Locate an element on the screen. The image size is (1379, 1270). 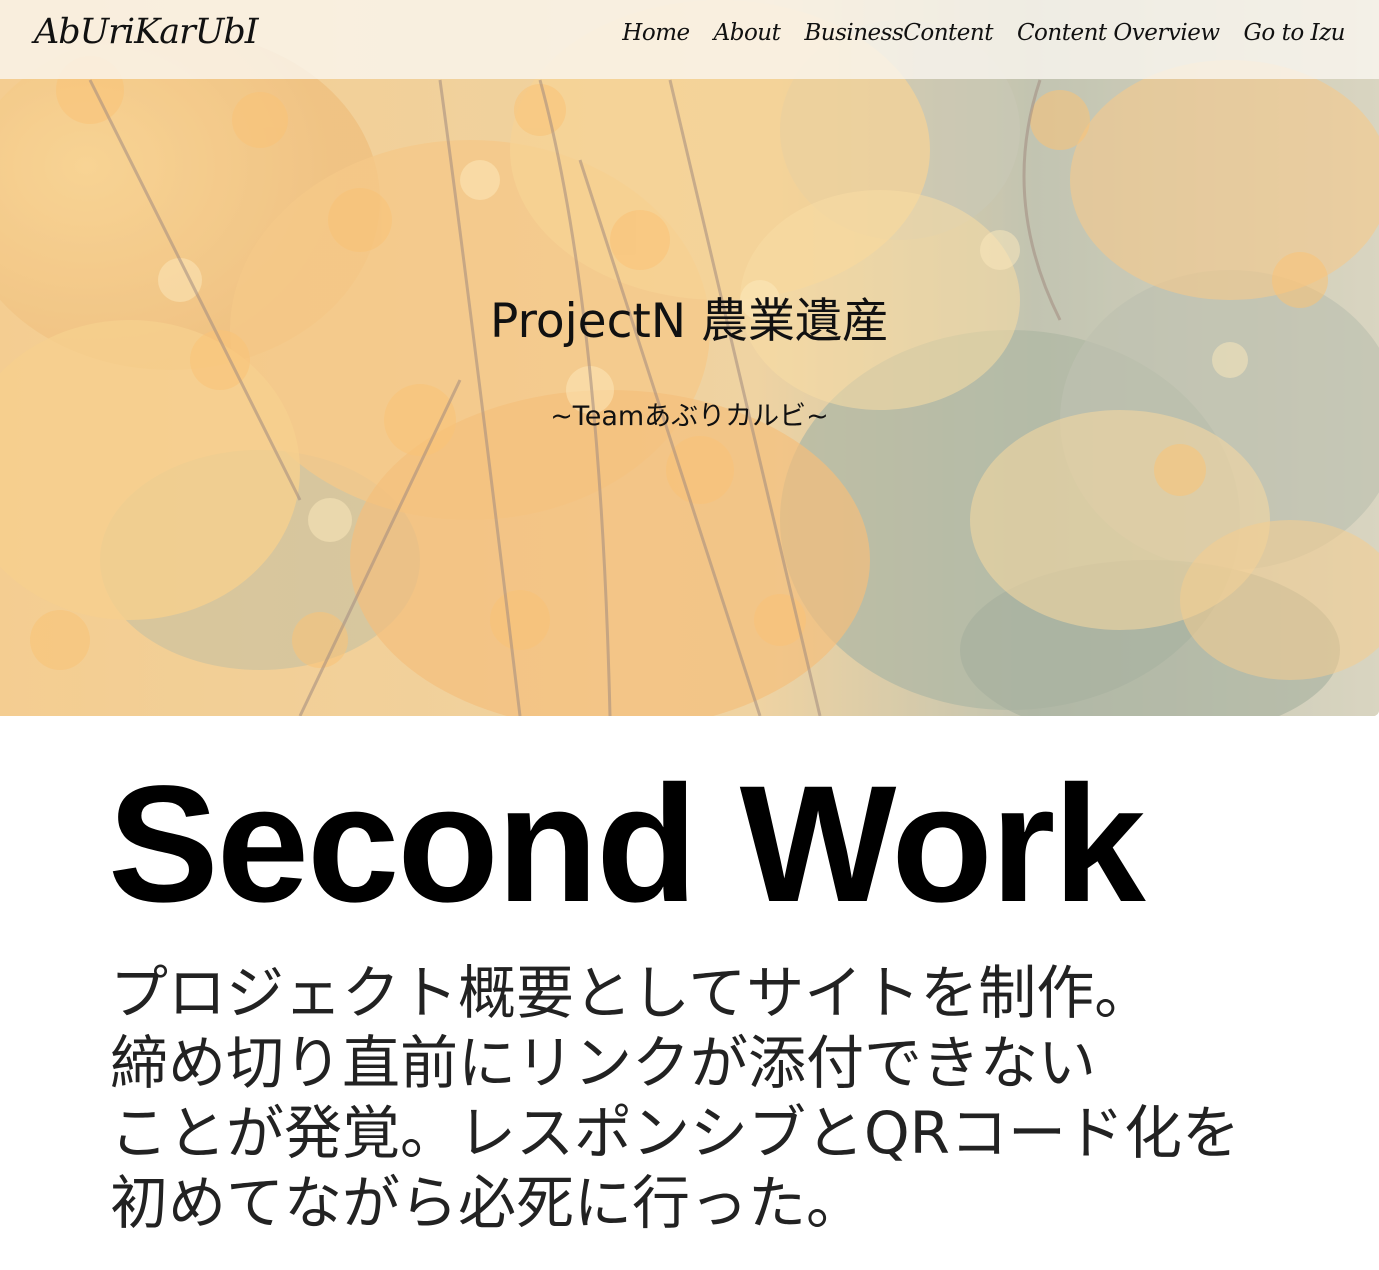
hero-title: ProjectN 農業遺産 is located at coordinates (689, 321).